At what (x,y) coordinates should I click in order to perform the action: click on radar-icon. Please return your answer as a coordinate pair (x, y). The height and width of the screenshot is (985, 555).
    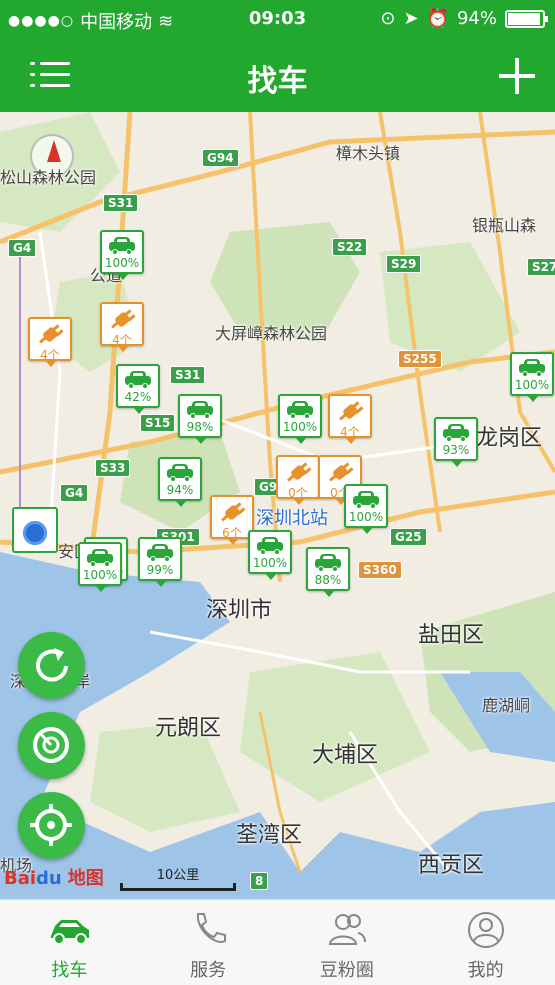
    Looking at the image, I should click on (51, 745).